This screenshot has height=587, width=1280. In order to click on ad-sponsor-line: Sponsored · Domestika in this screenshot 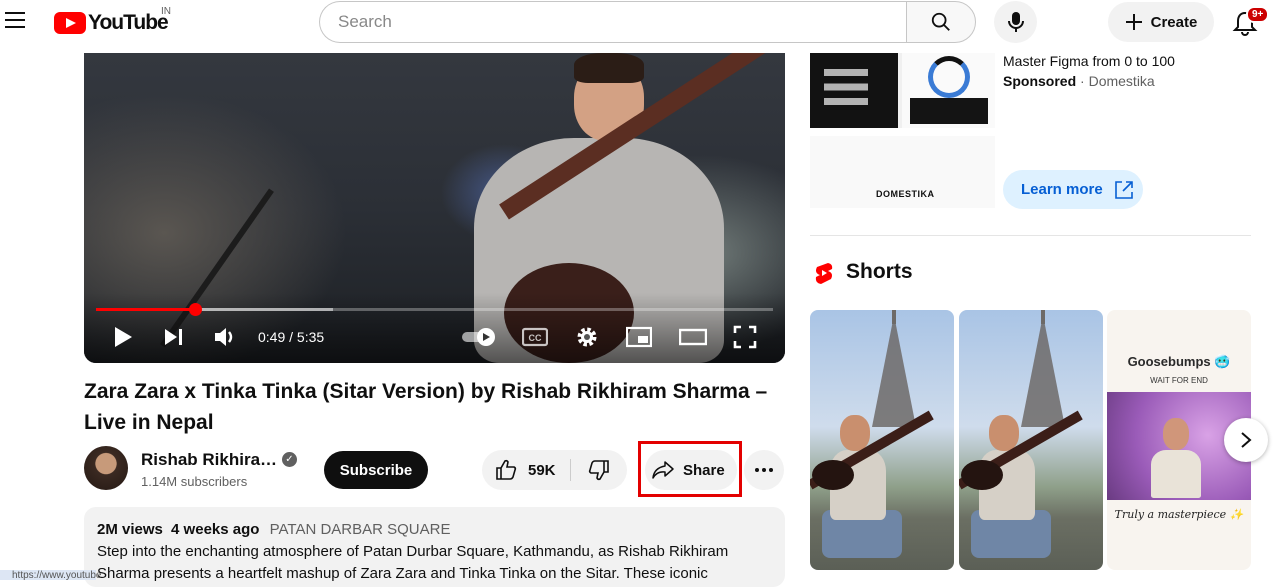, I will do `click(1079, 81)`.